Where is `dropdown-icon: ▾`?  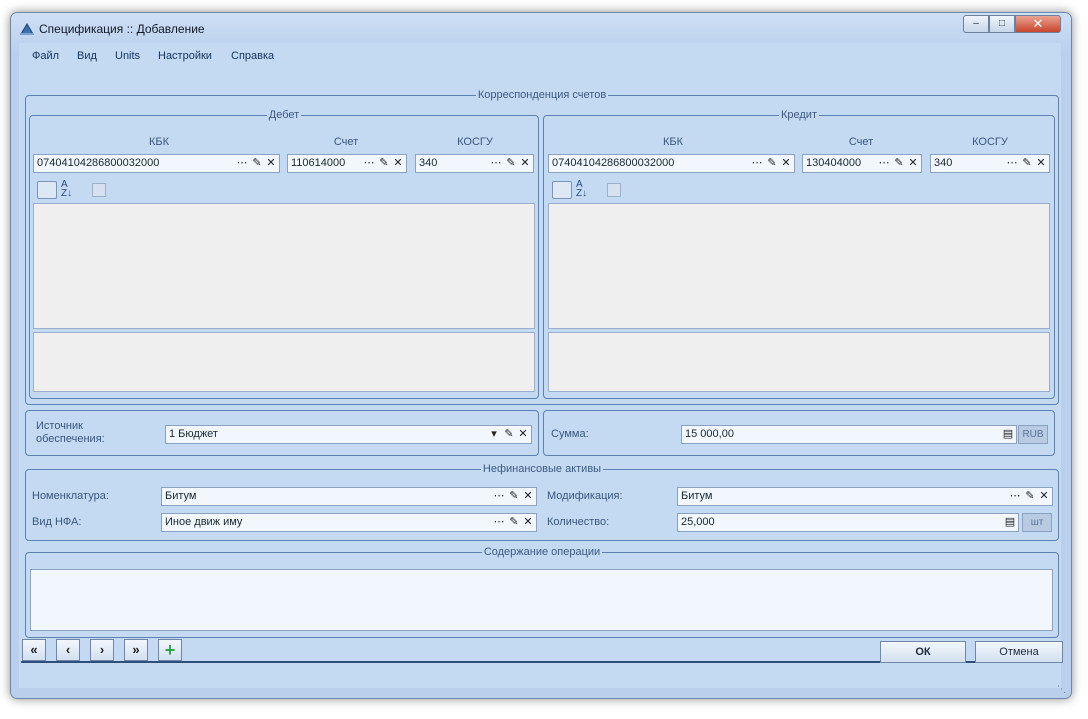
dropdown-icon: ▾ is located at coordinates (494, 434).